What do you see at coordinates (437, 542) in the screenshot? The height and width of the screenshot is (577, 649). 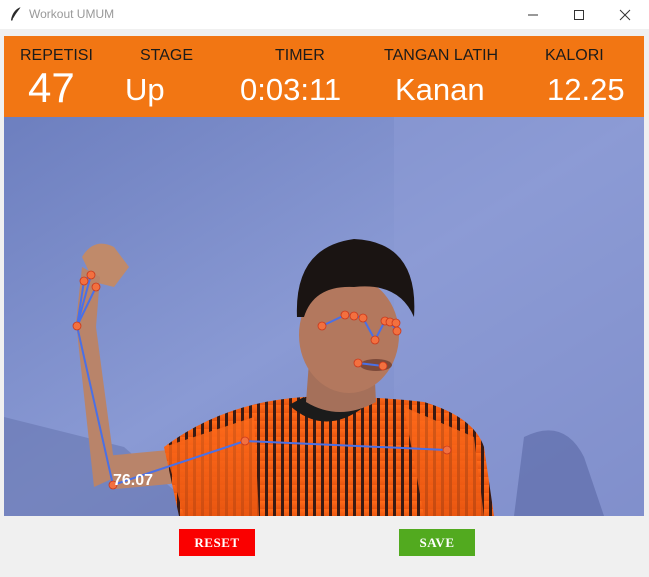 I see `save-button: SAVE` at bounding box center [437, 542].